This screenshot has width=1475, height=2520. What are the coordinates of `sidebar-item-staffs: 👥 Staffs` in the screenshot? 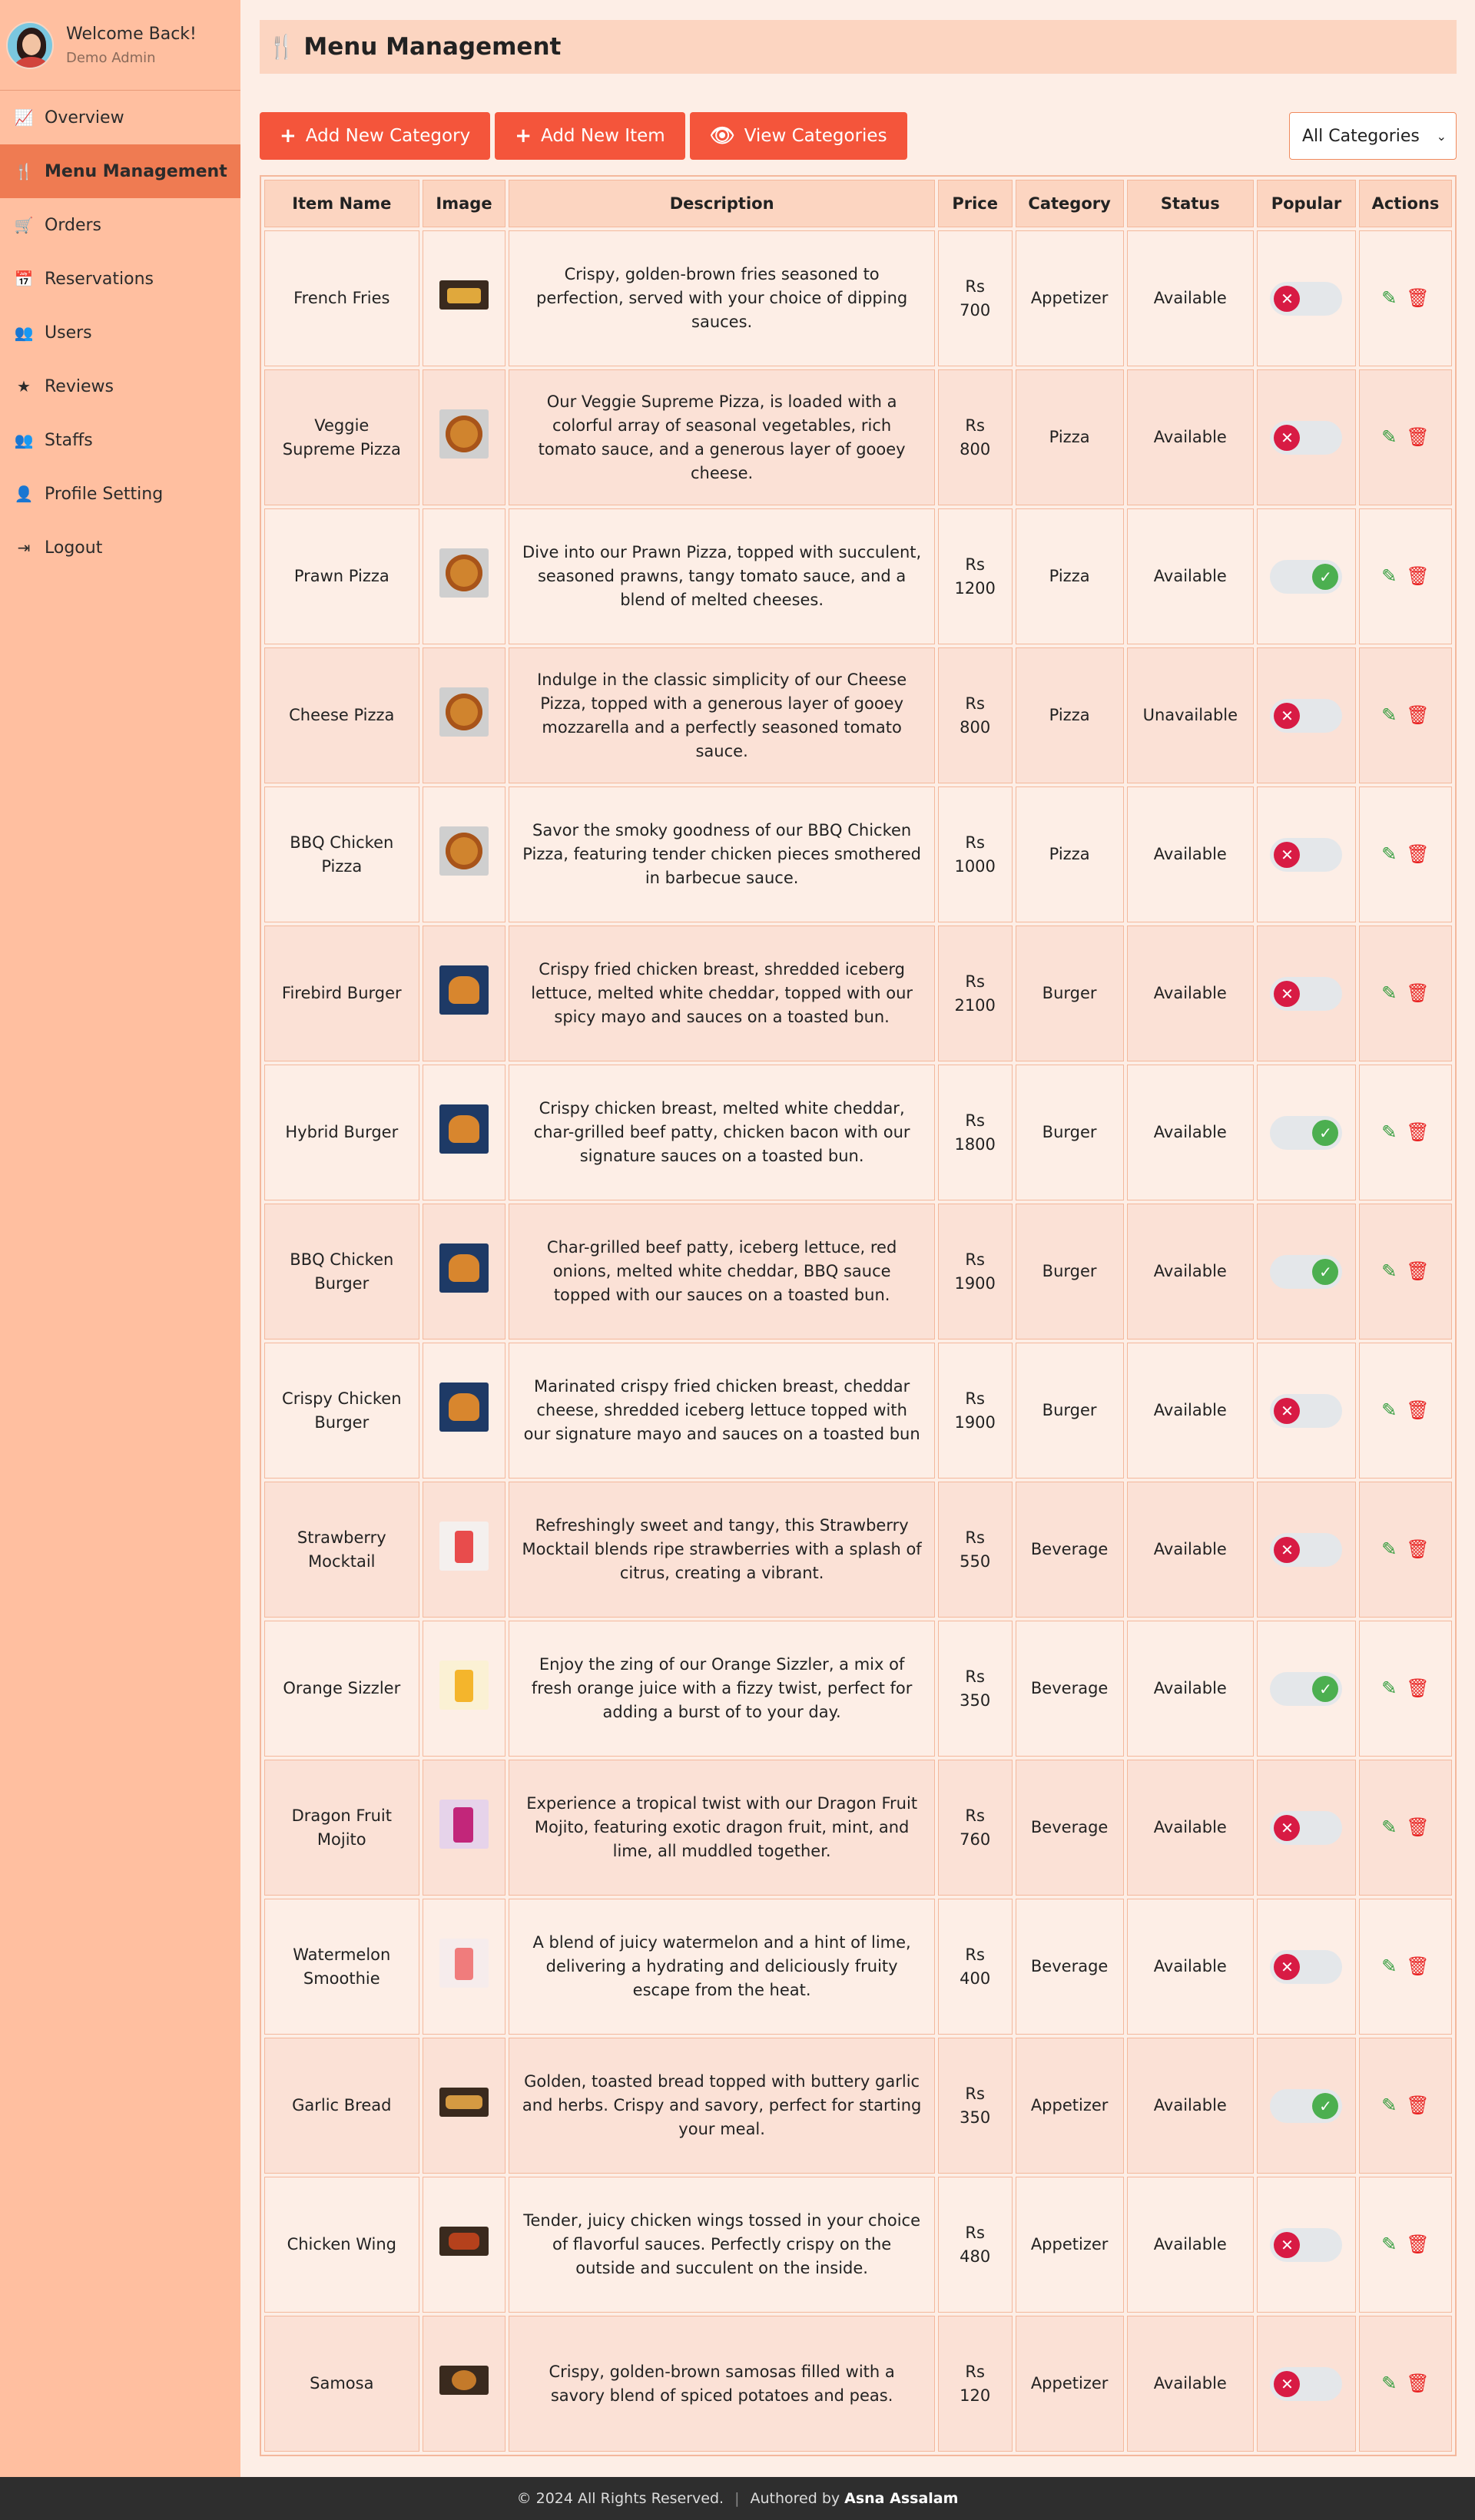 It's located at (120, 440).